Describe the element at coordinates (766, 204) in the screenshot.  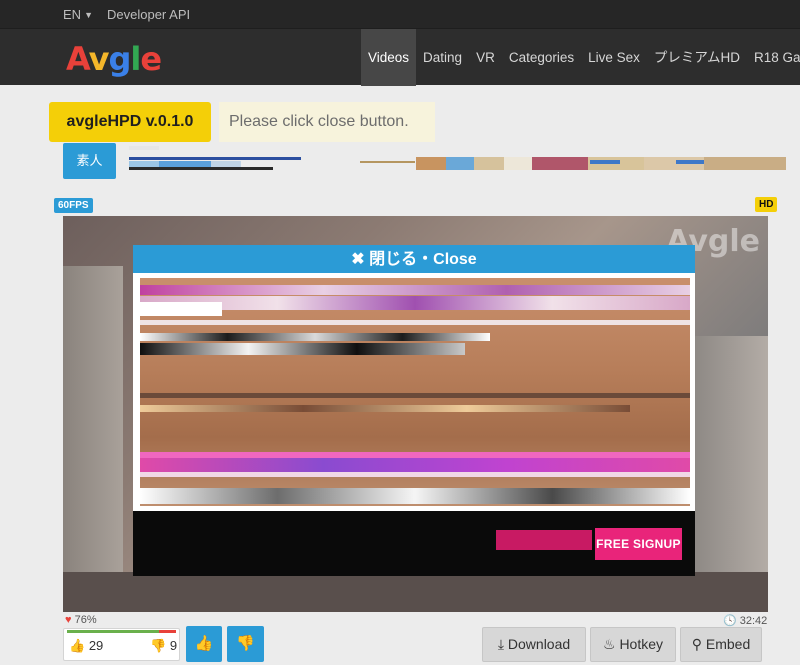
I see `hd-badge: HD` at that location.